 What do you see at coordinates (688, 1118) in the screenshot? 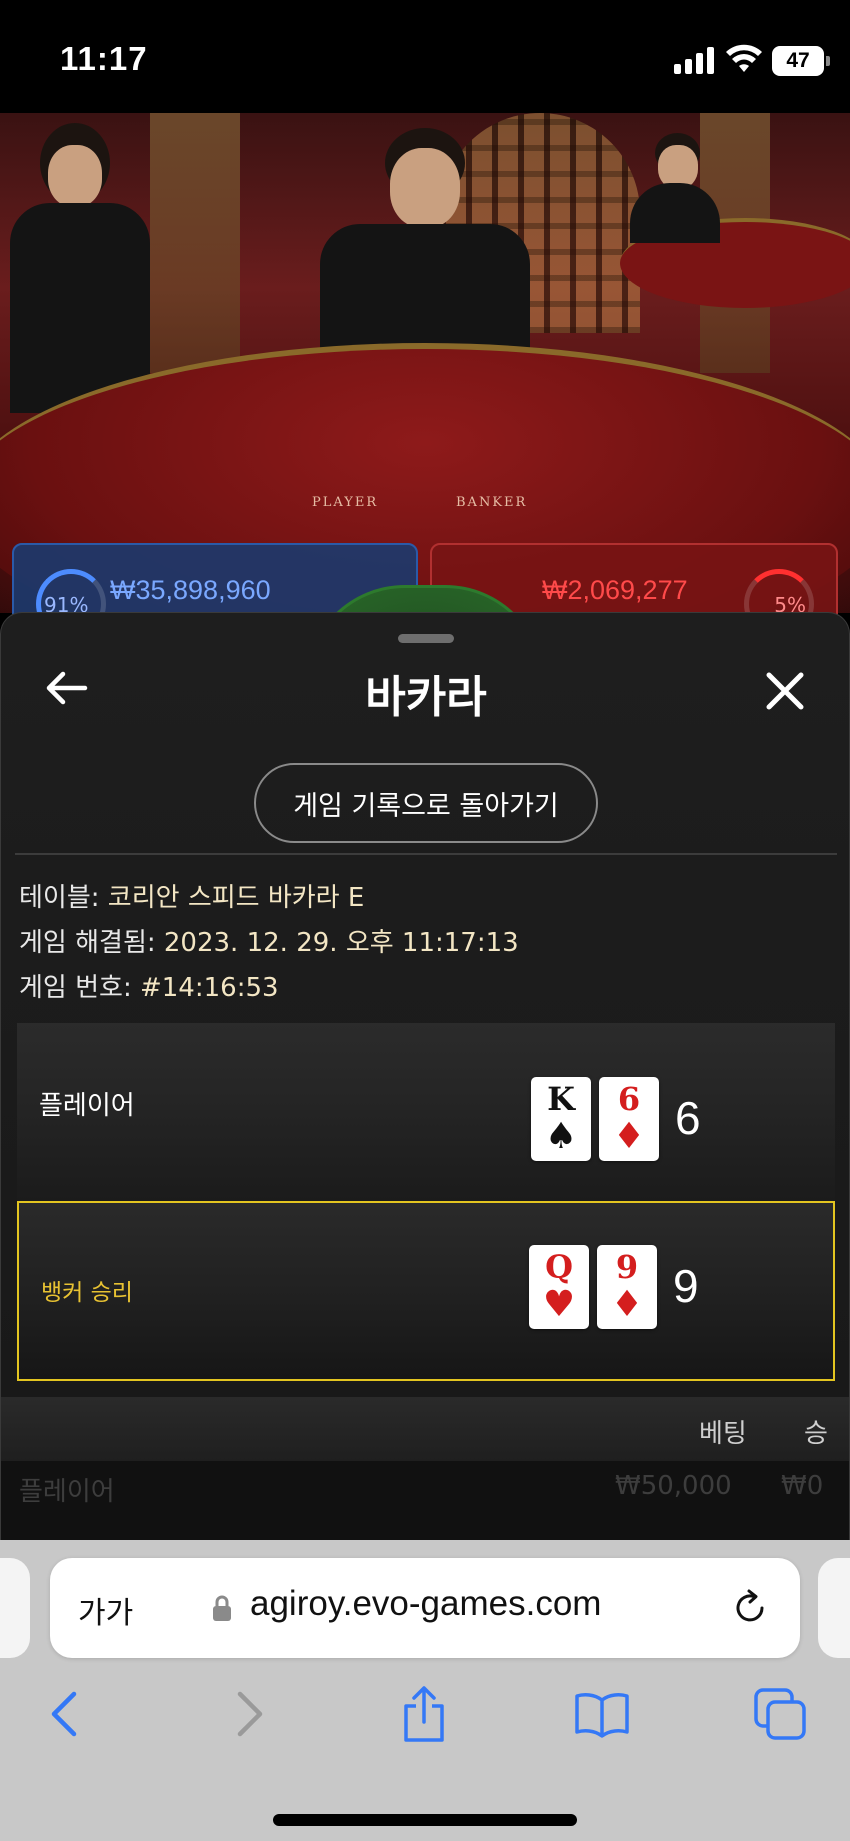
I see `player-score: 6` at bounding box center [688, 1118].